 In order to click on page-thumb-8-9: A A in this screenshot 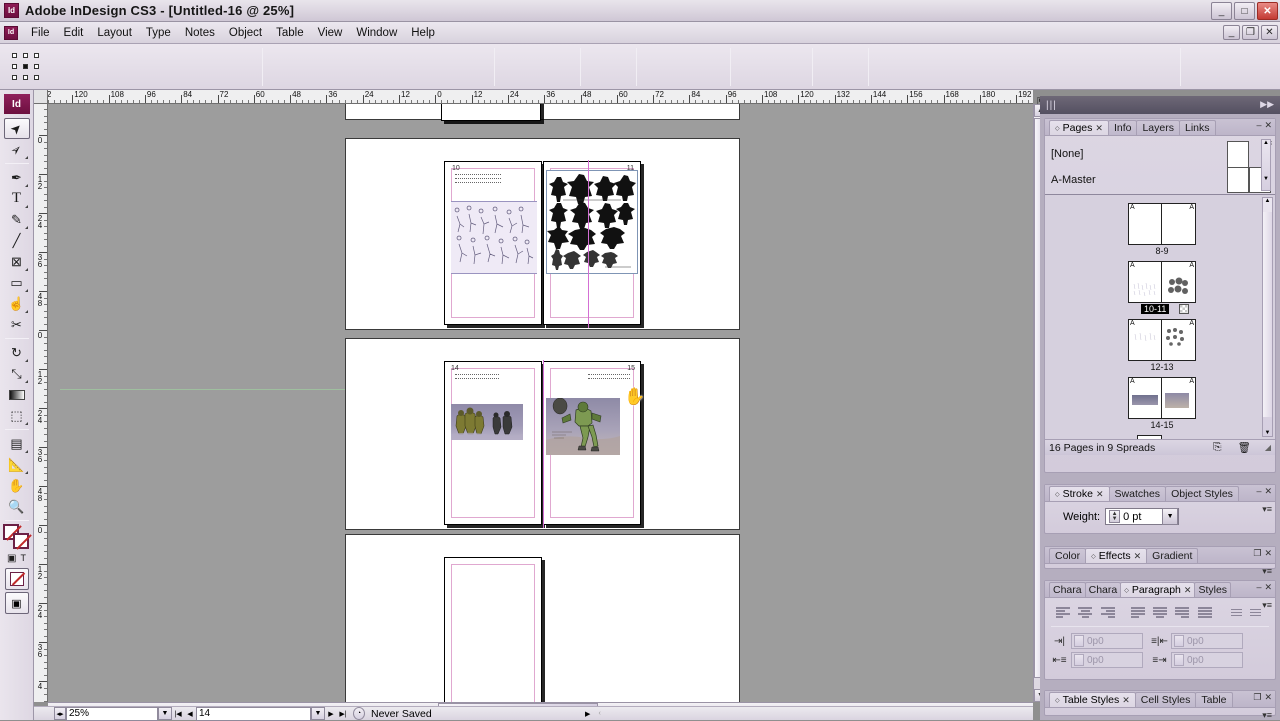, I will do `click(1162, 224)`.